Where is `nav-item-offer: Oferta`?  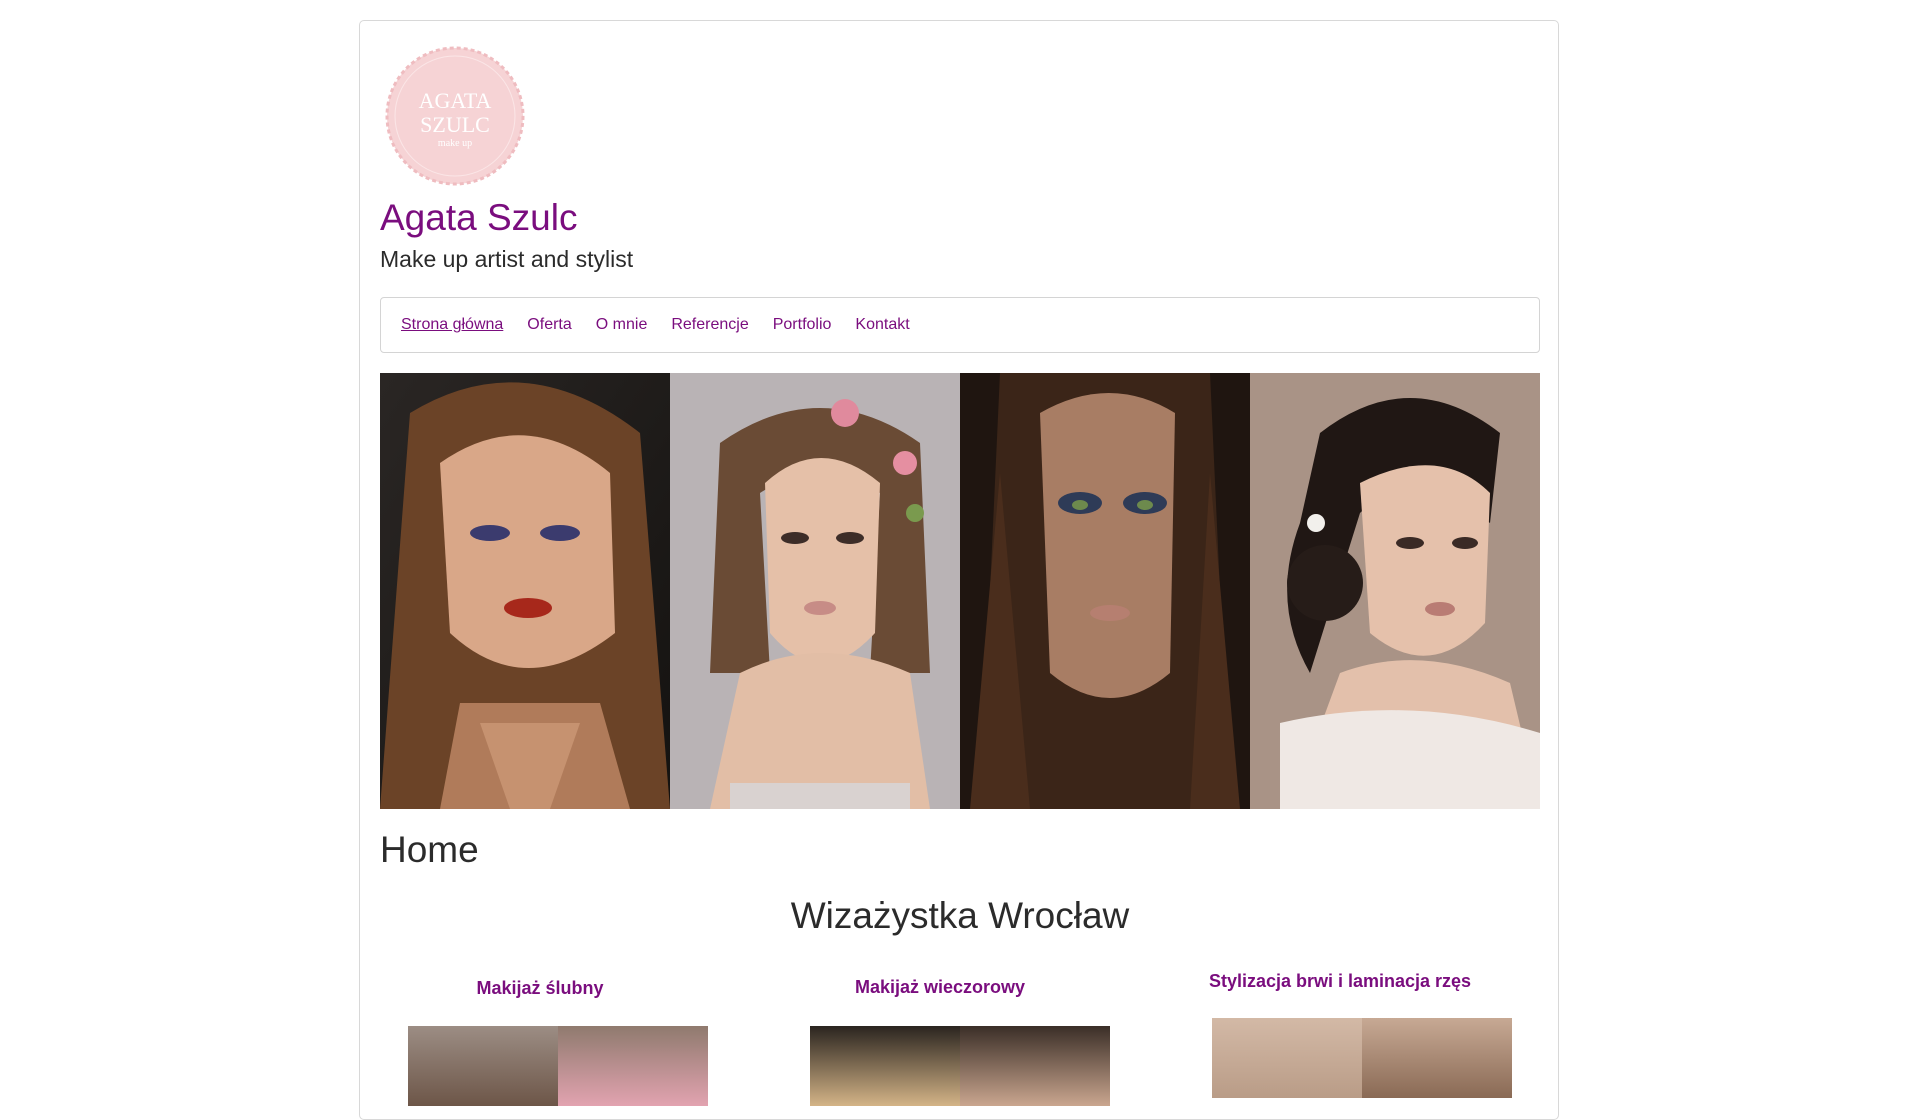 nav-item-offer: Oferta is located at coordinates (549, 325).